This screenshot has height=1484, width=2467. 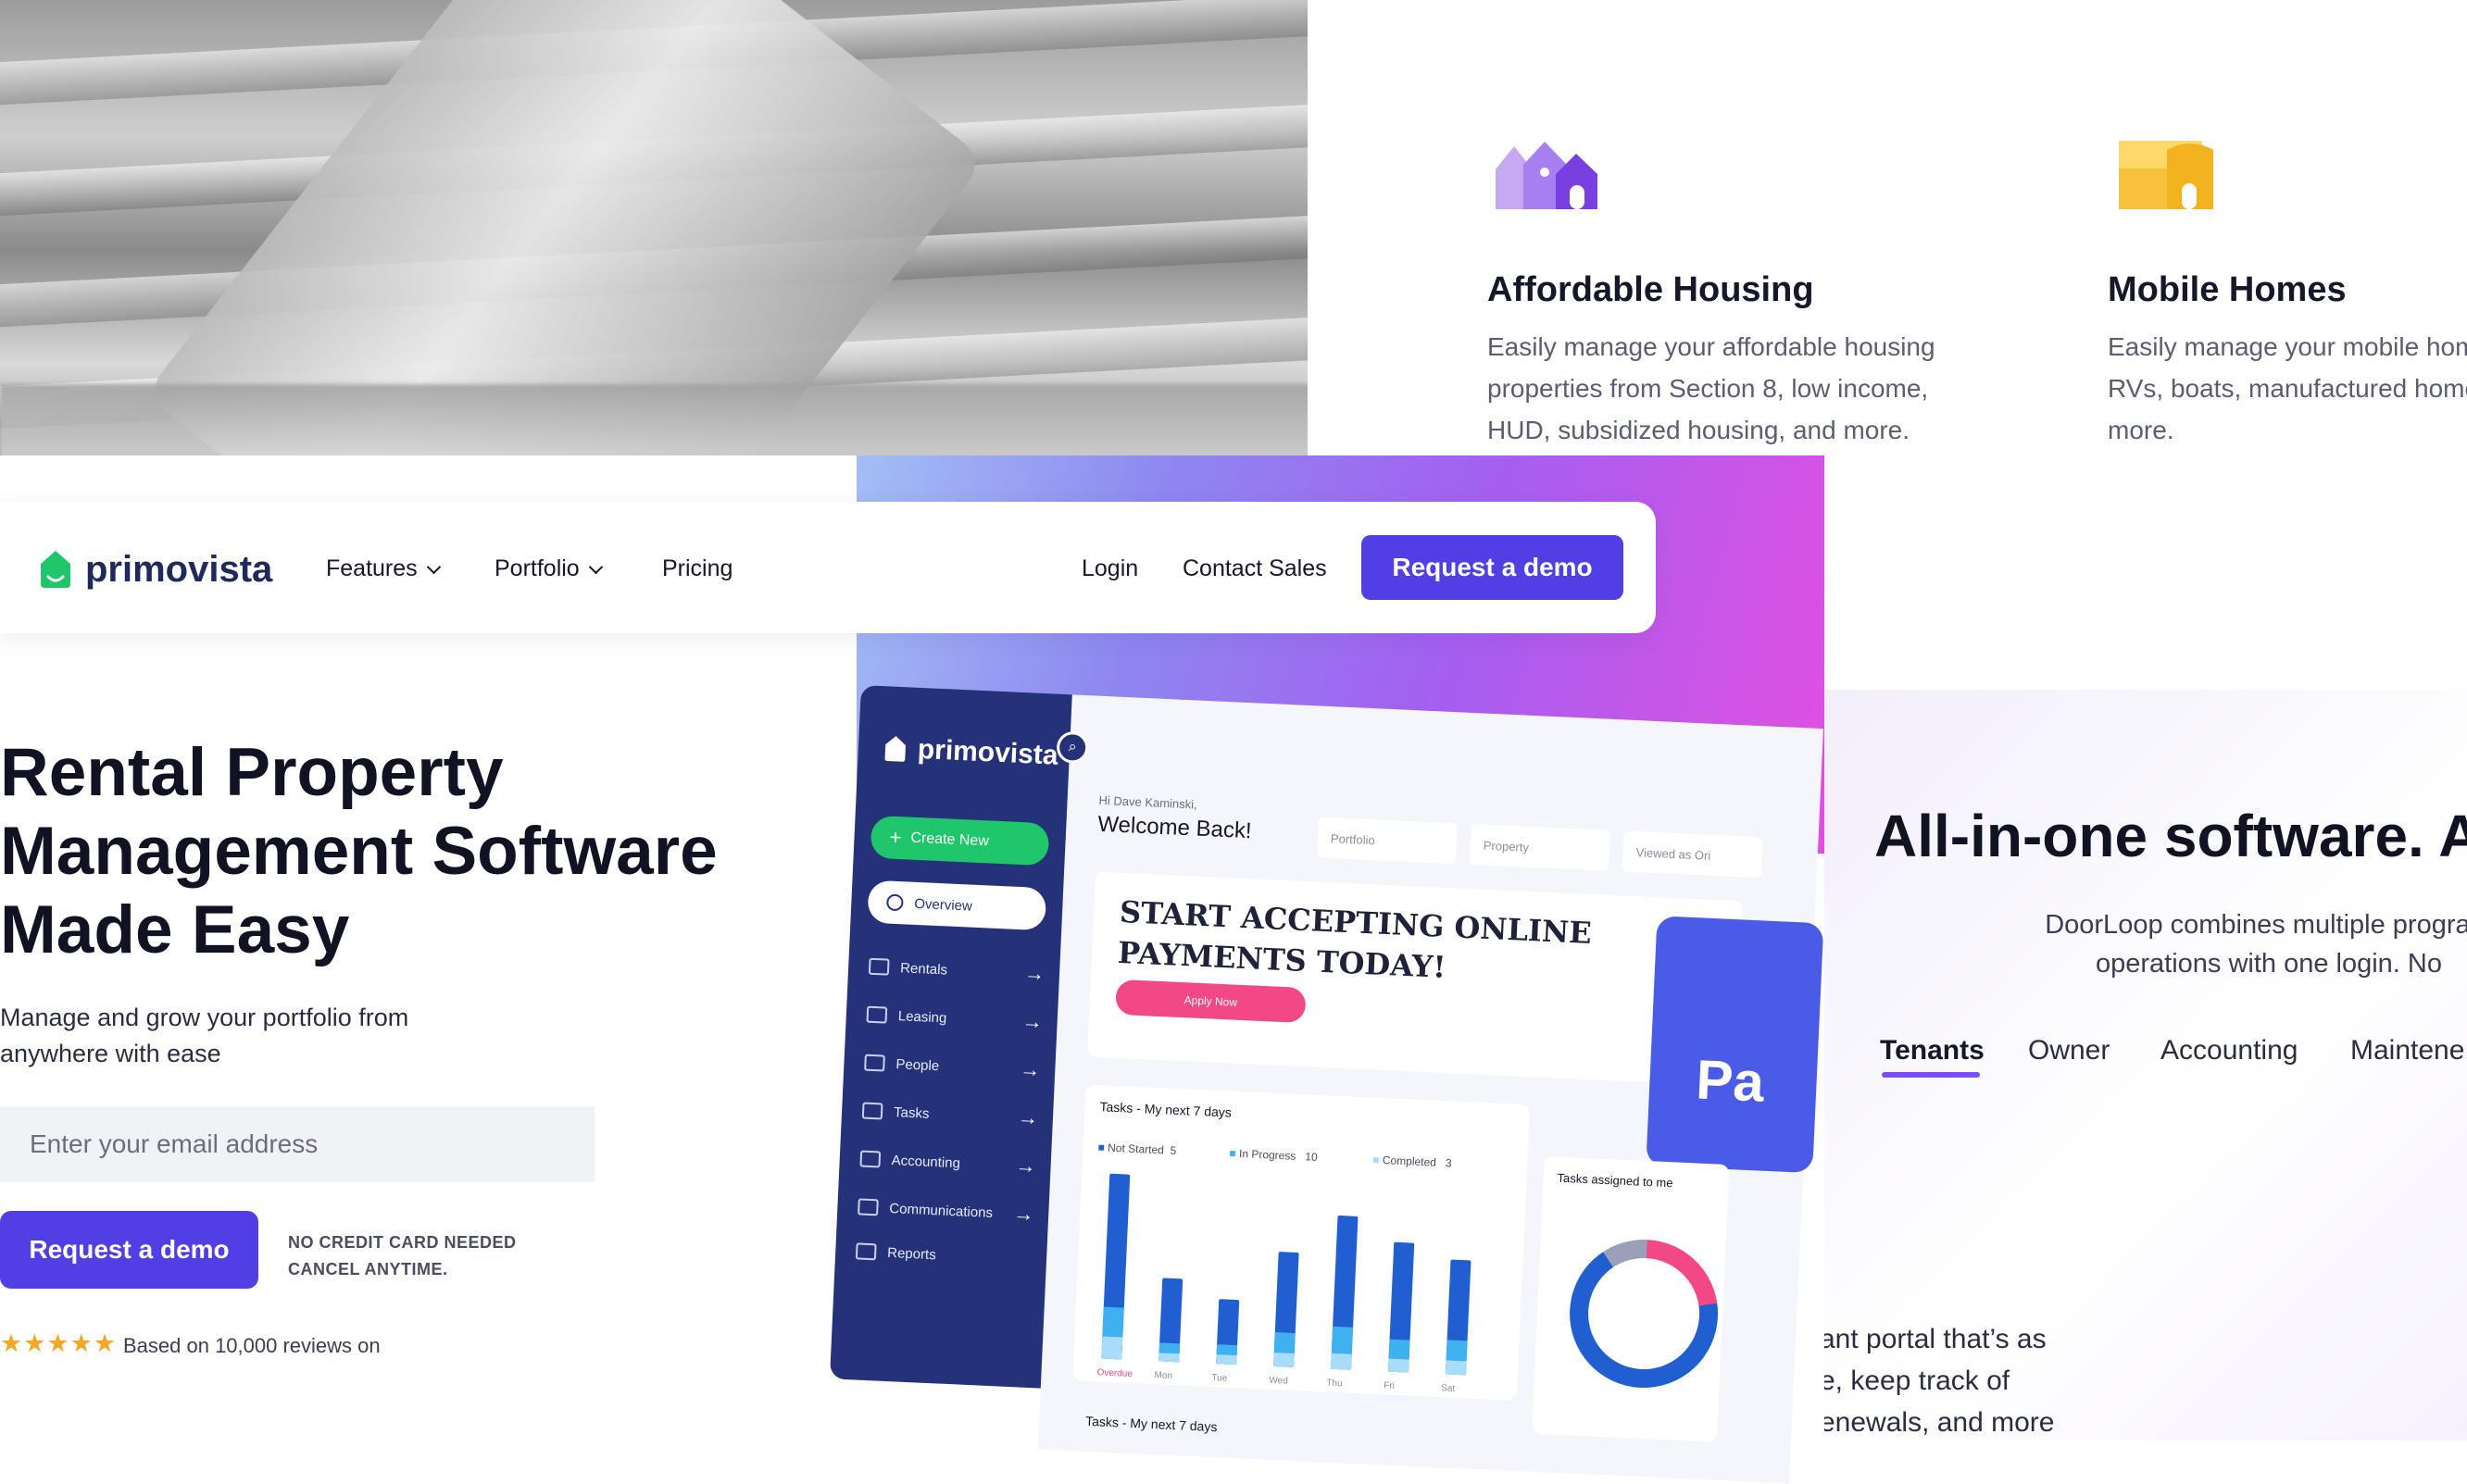 What do you see at coordinates (2407, 1050) in the screenshot?
I see `tab-maintenance: Maintene` at bounding box center [2407, 1050].